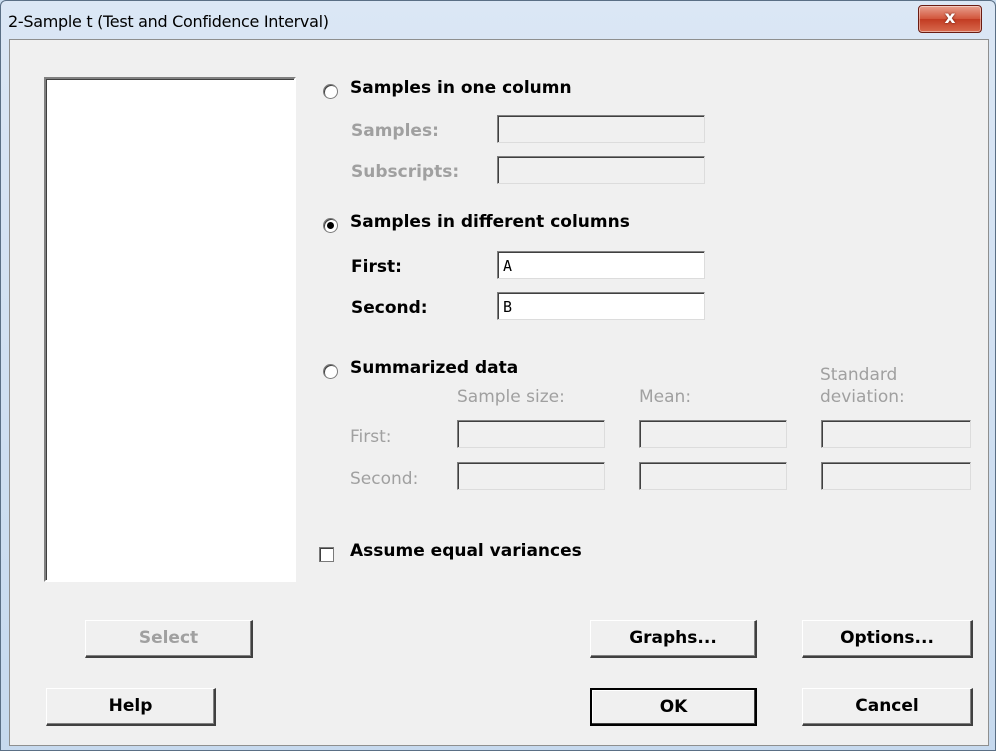 The image size is (996, 751). What do you see at coordinates (389, 308) in the screenshot?
I see `second-column-label: Second:` at bounding box center [389, 308].